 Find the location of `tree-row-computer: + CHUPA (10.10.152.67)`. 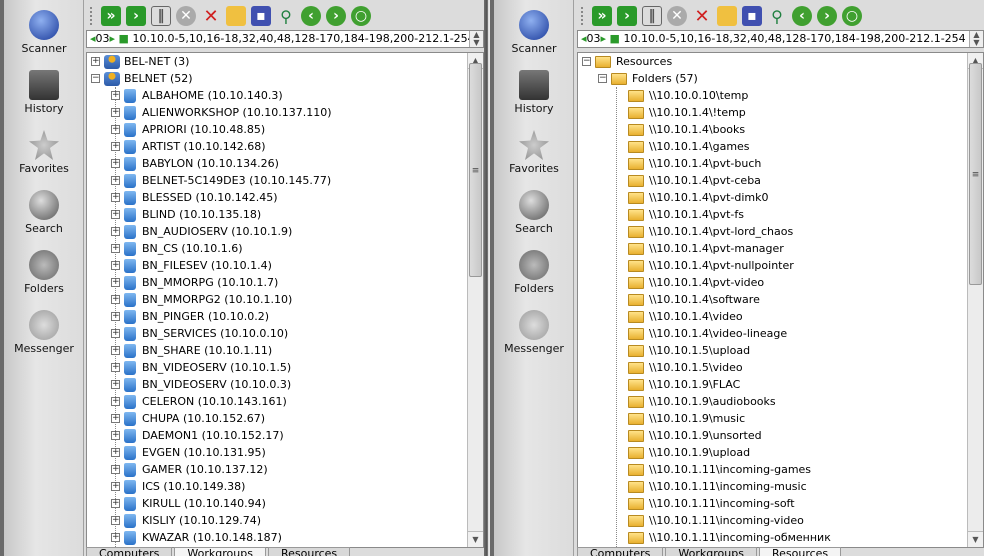

tree-row-computer: + CHUPA (10.10.152.67) is located at coordinates (188, 418).